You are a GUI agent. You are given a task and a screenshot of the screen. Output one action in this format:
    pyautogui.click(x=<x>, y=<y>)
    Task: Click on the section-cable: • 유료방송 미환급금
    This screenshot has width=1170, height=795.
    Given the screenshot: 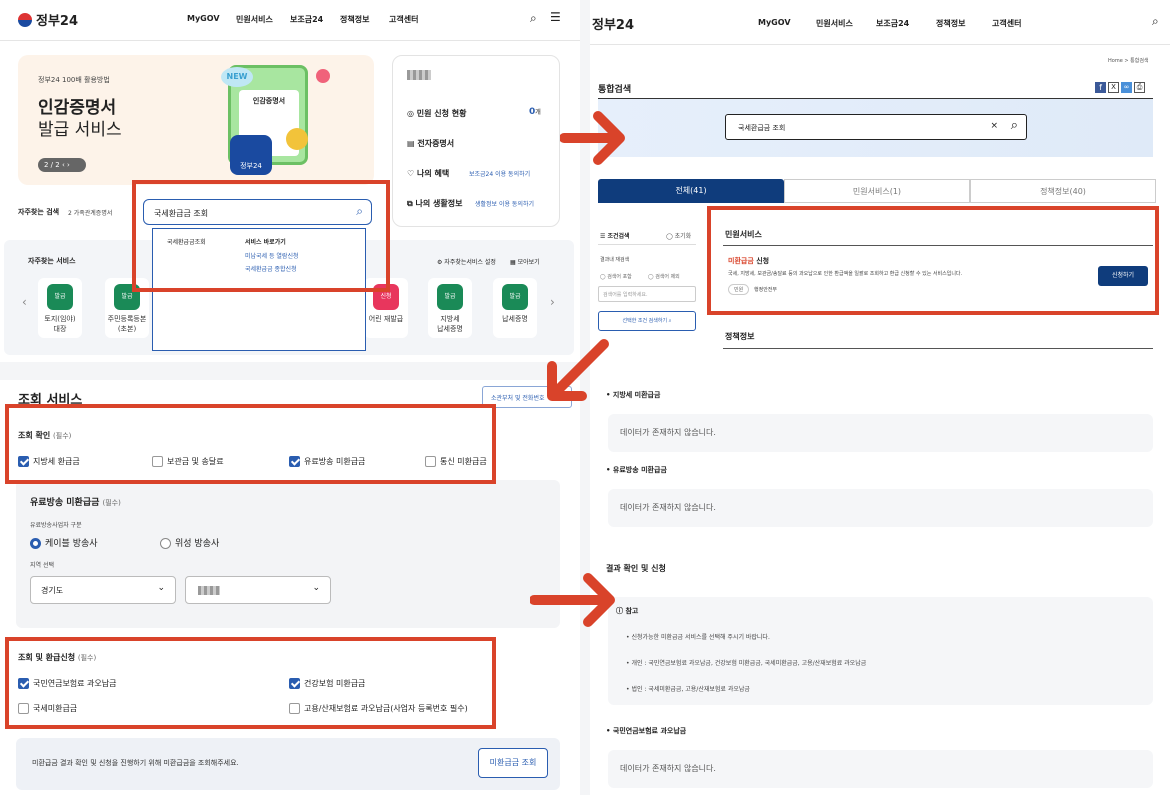 What is the action you would take?
    pyautogui.click(x=636, y=470)
    